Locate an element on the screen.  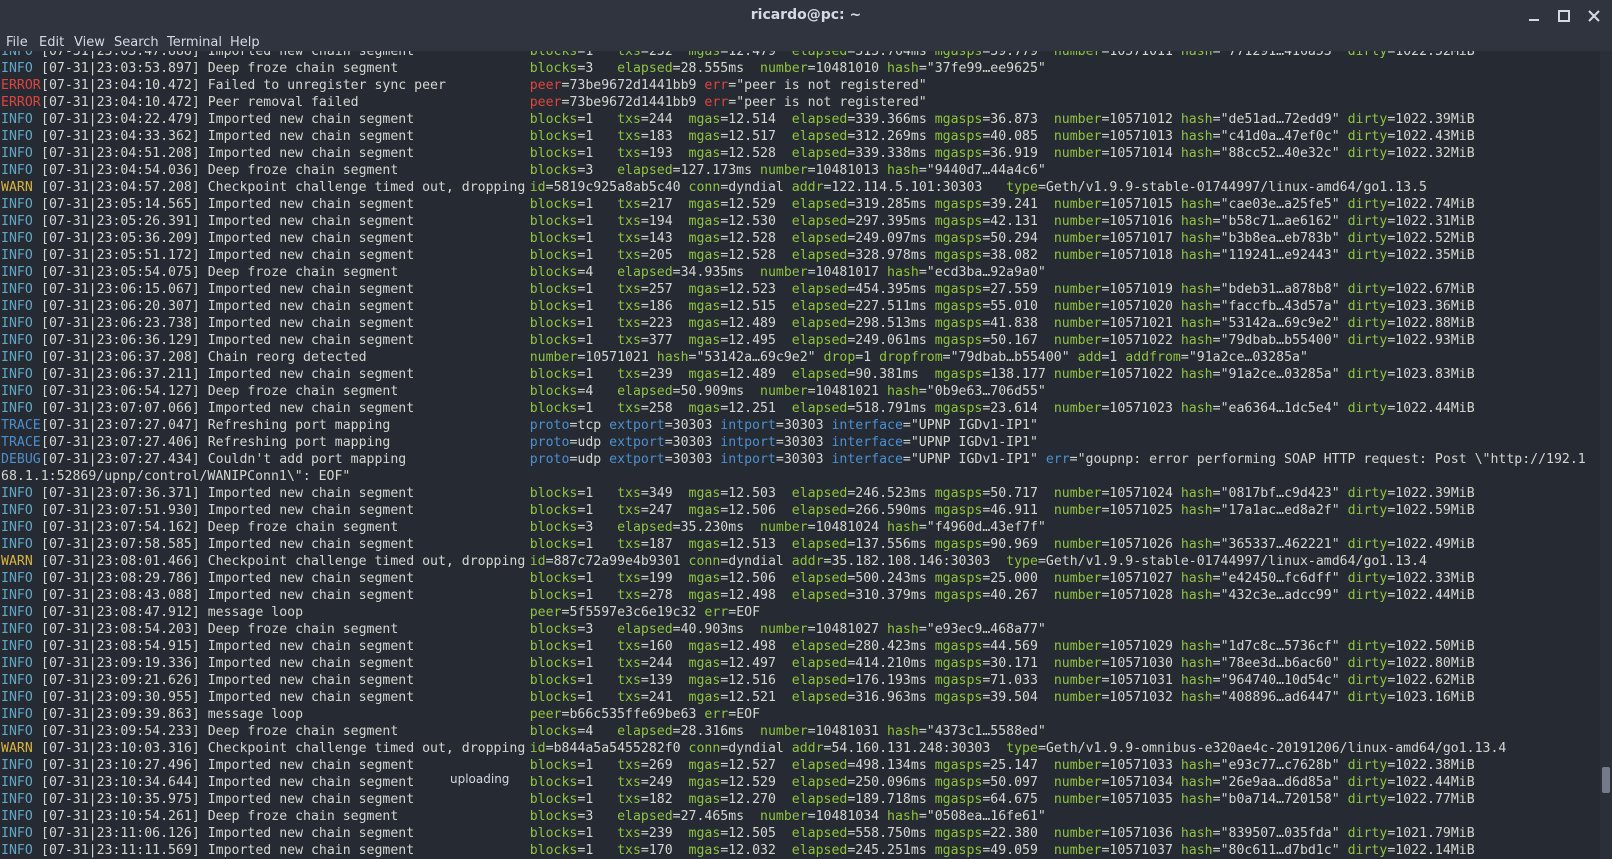
log-value: =1022.44MiB is located at coordinates (1431, 782).